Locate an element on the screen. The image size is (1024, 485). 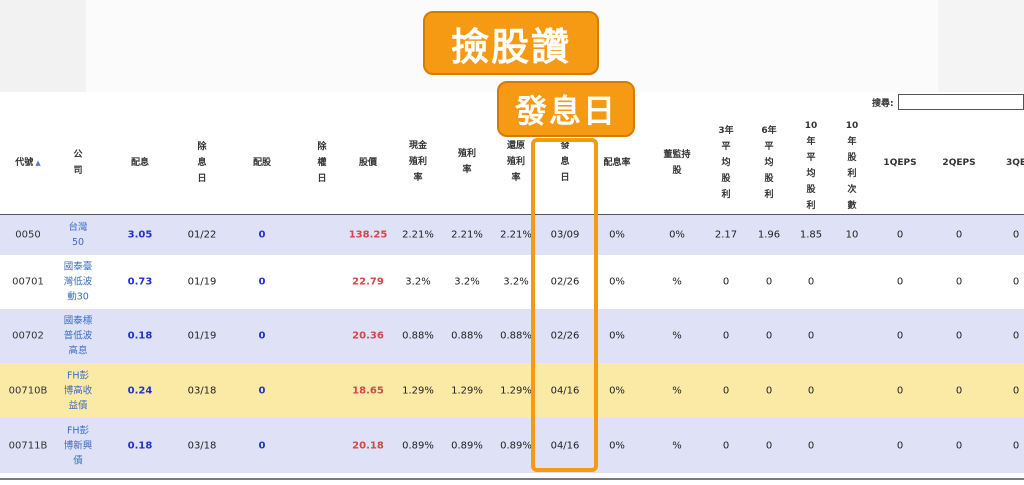
cell-name: FH彭 博高收 益債 is located at coordinates (78, 390).